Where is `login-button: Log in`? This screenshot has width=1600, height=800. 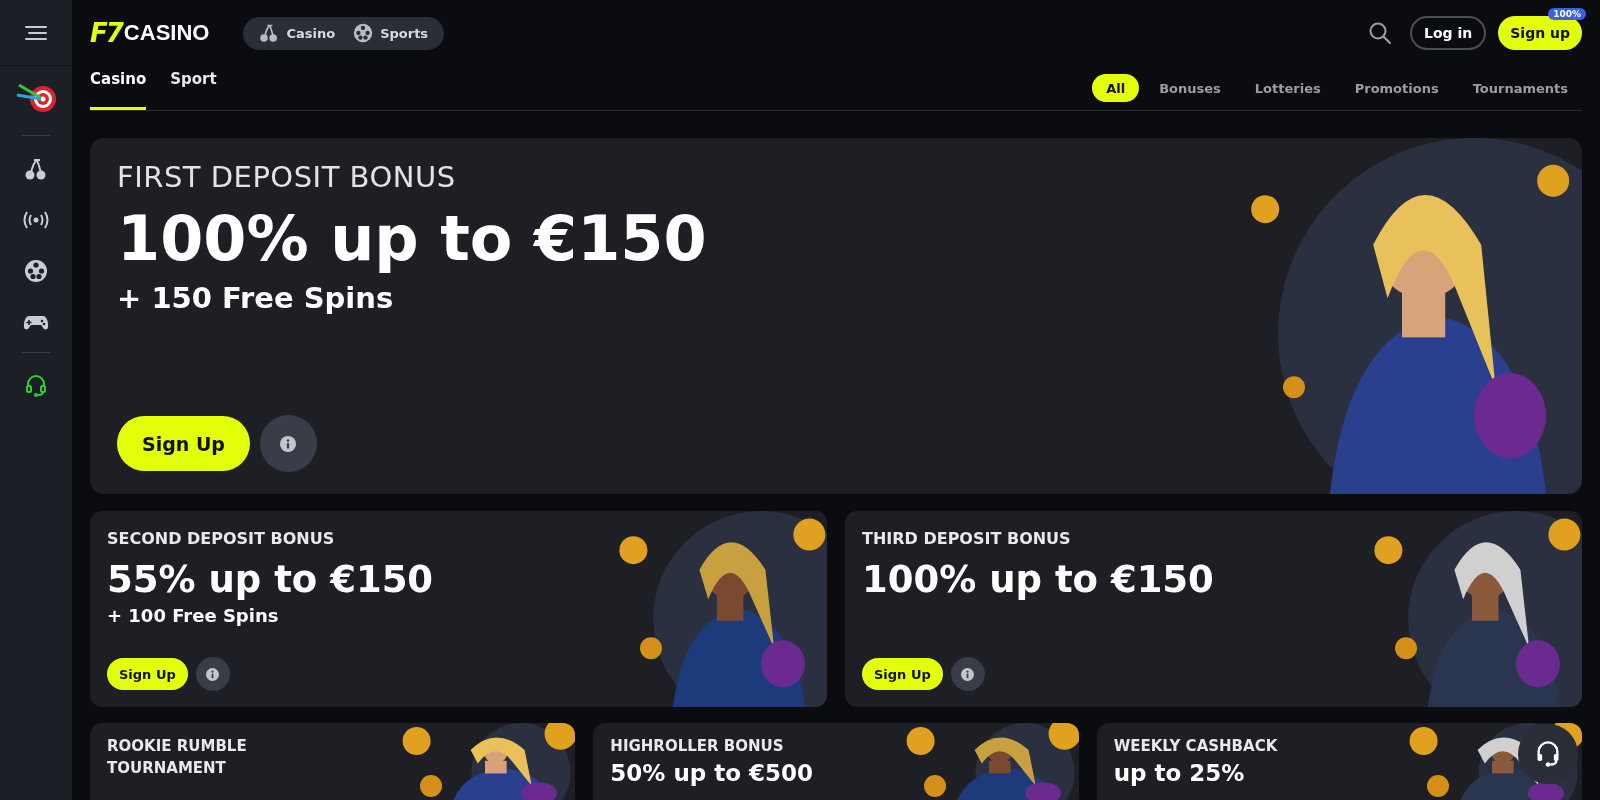
login-button: Log in is located at coordinates (1448, 33).